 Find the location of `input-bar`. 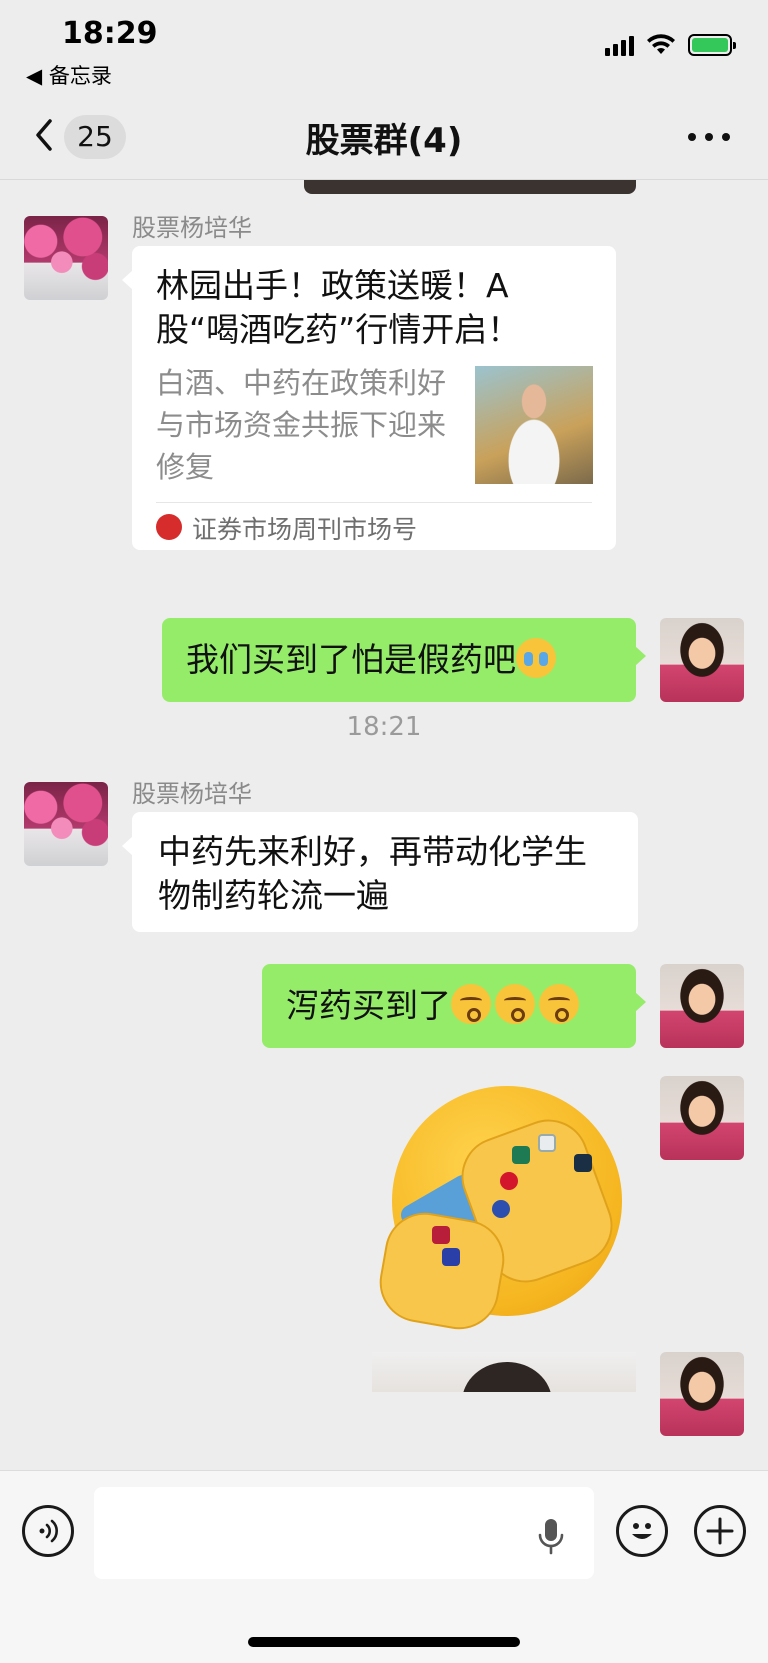

input-bar is located at coordinates (384, 1566).